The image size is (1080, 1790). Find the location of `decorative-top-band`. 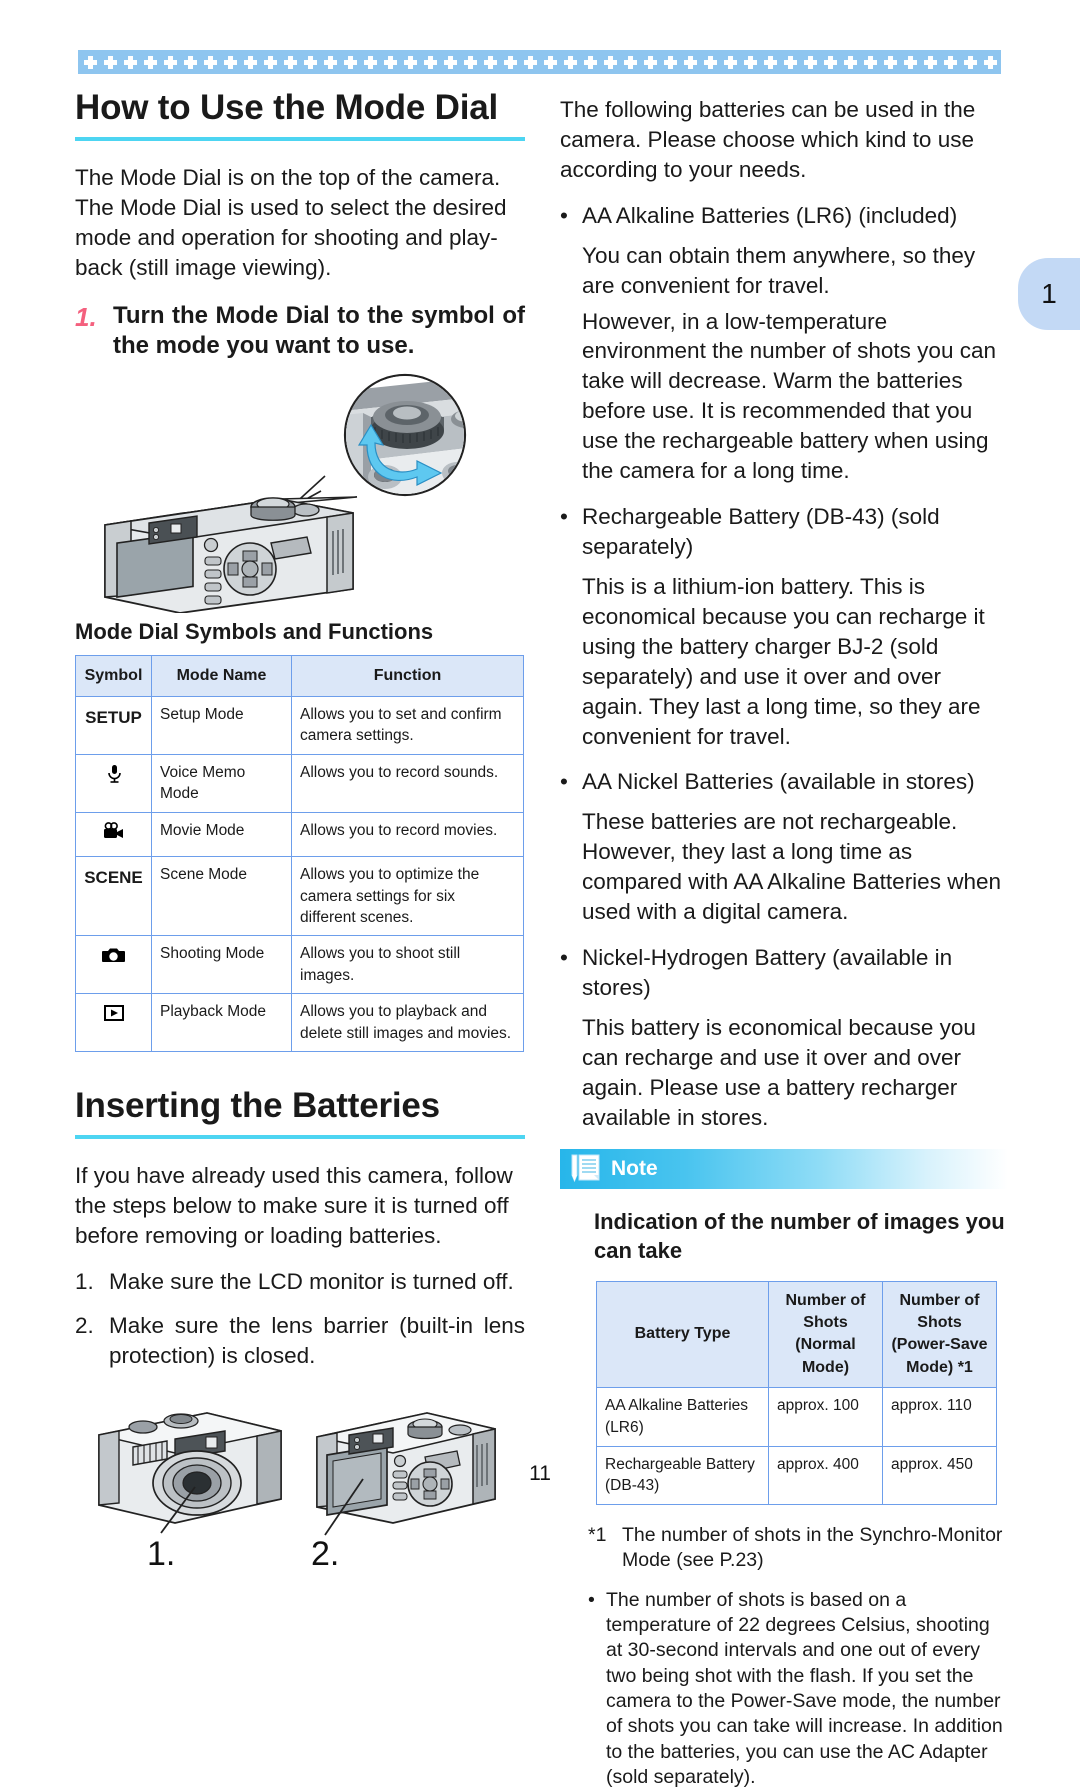

decorative-top-band is located at coordinates (539, 62).